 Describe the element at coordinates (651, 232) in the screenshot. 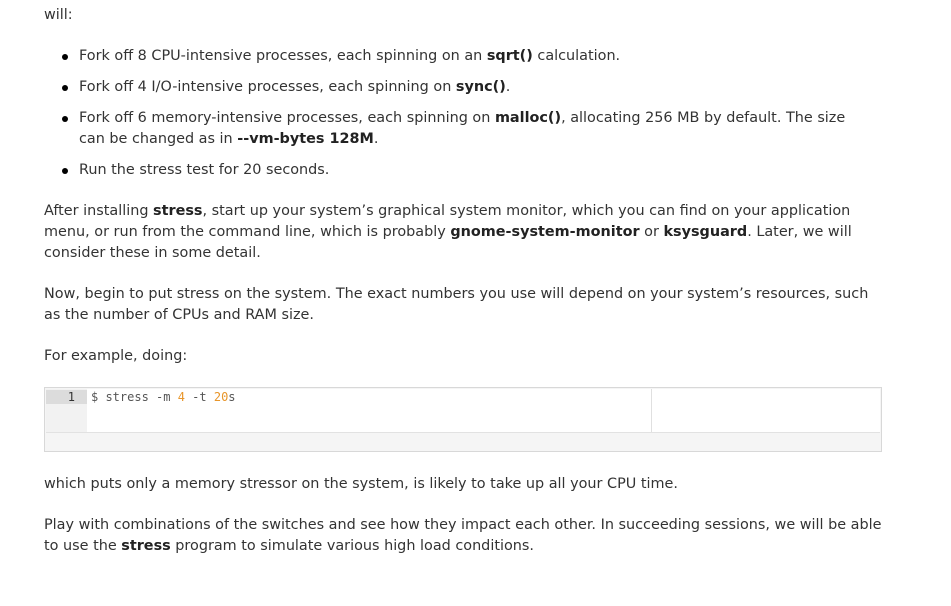

I see `para-text: or` at that location.